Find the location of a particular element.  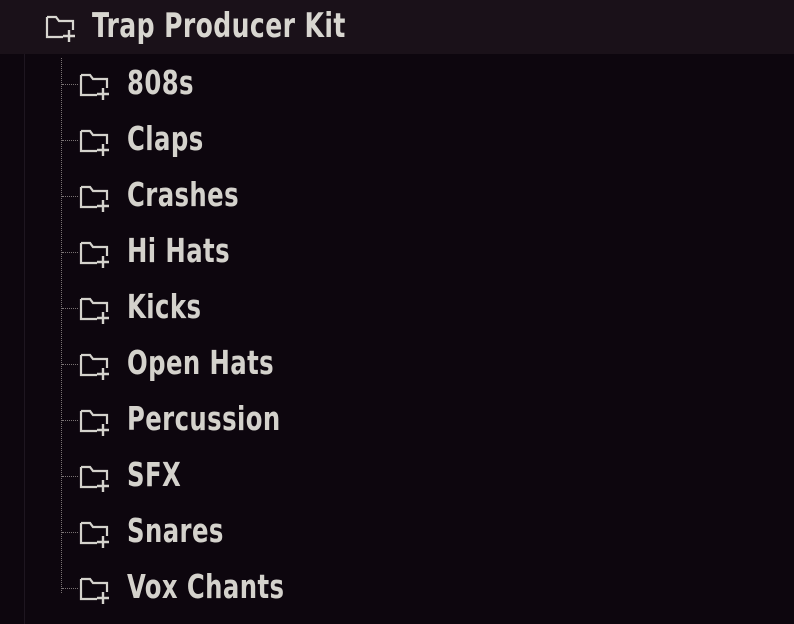

tree-root-trap-producer-kit: Trap Producer Kit is located at coordinates (397, 27).